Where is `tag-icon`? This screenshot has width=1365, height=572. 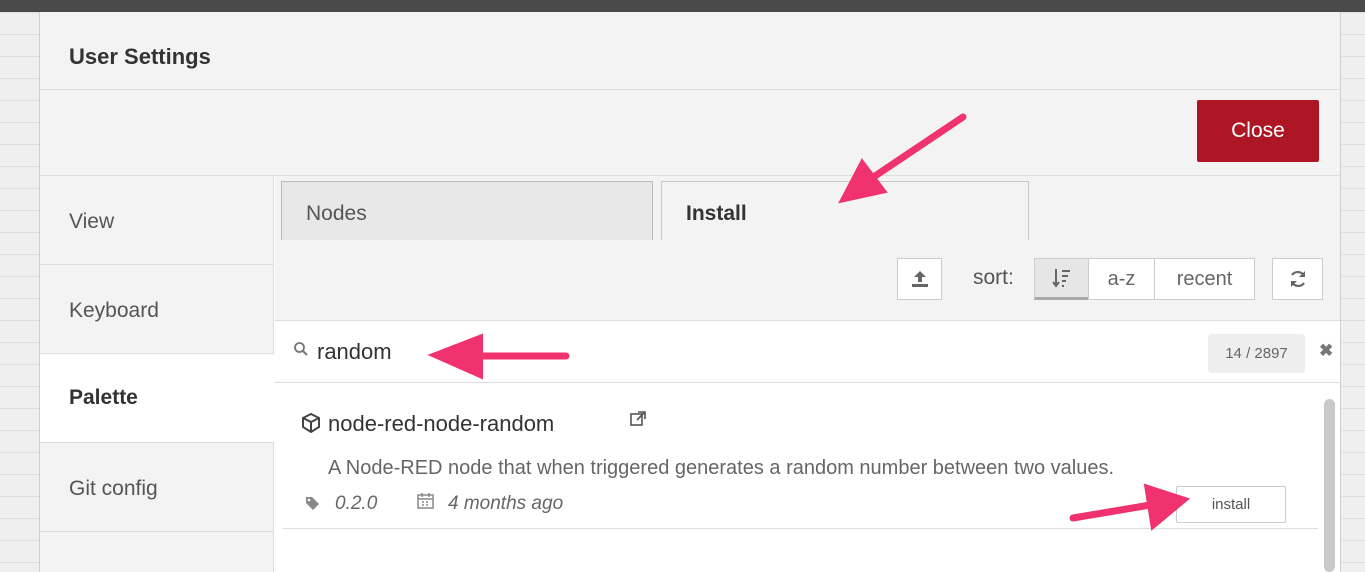
tag-icon is located at coordinates (312, 505).